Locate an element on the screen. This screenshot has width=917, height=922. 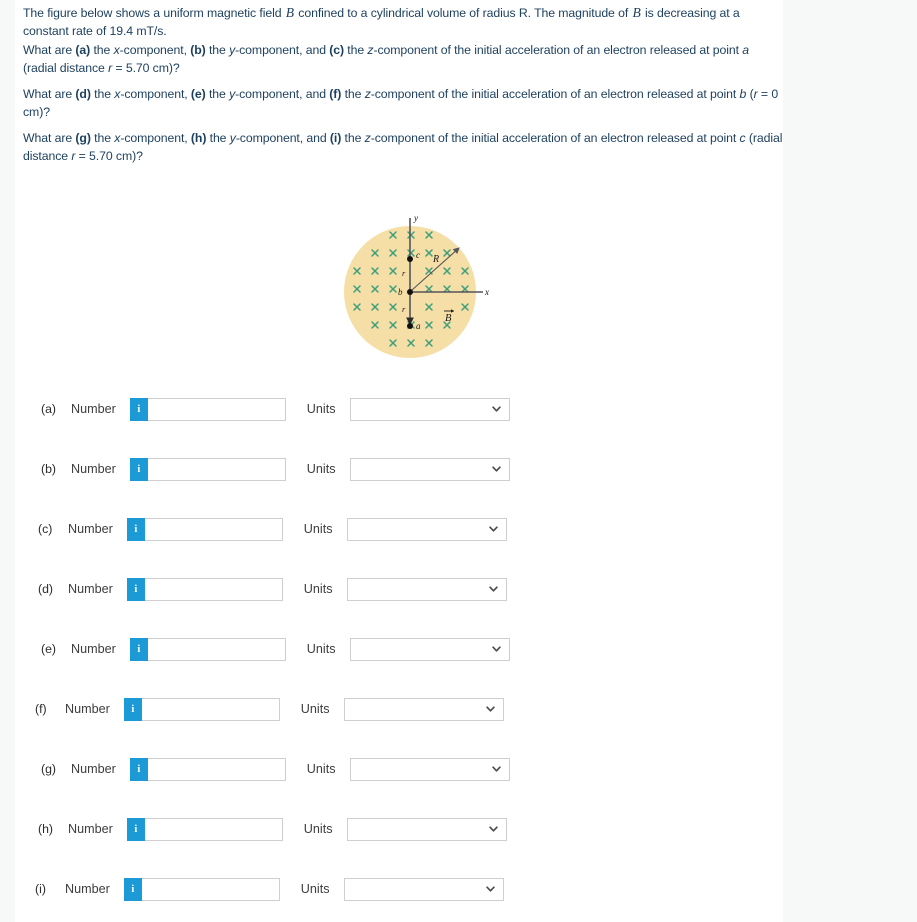
answer-row-letter-b: (b) is located at coordinates (49, 469).